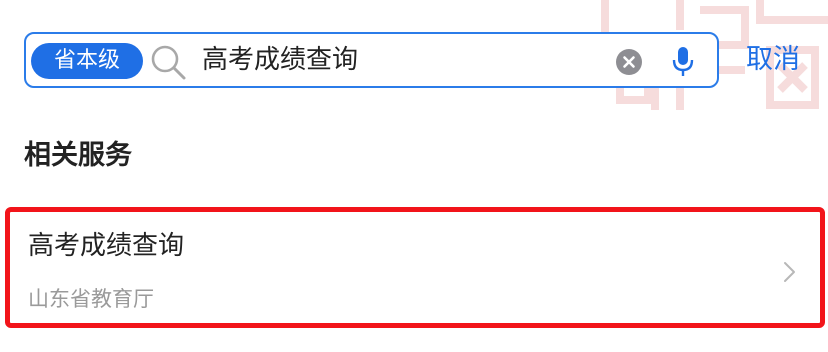  I want to click on search-bar: 省本级 高考成绩查询, so click(371, 60).